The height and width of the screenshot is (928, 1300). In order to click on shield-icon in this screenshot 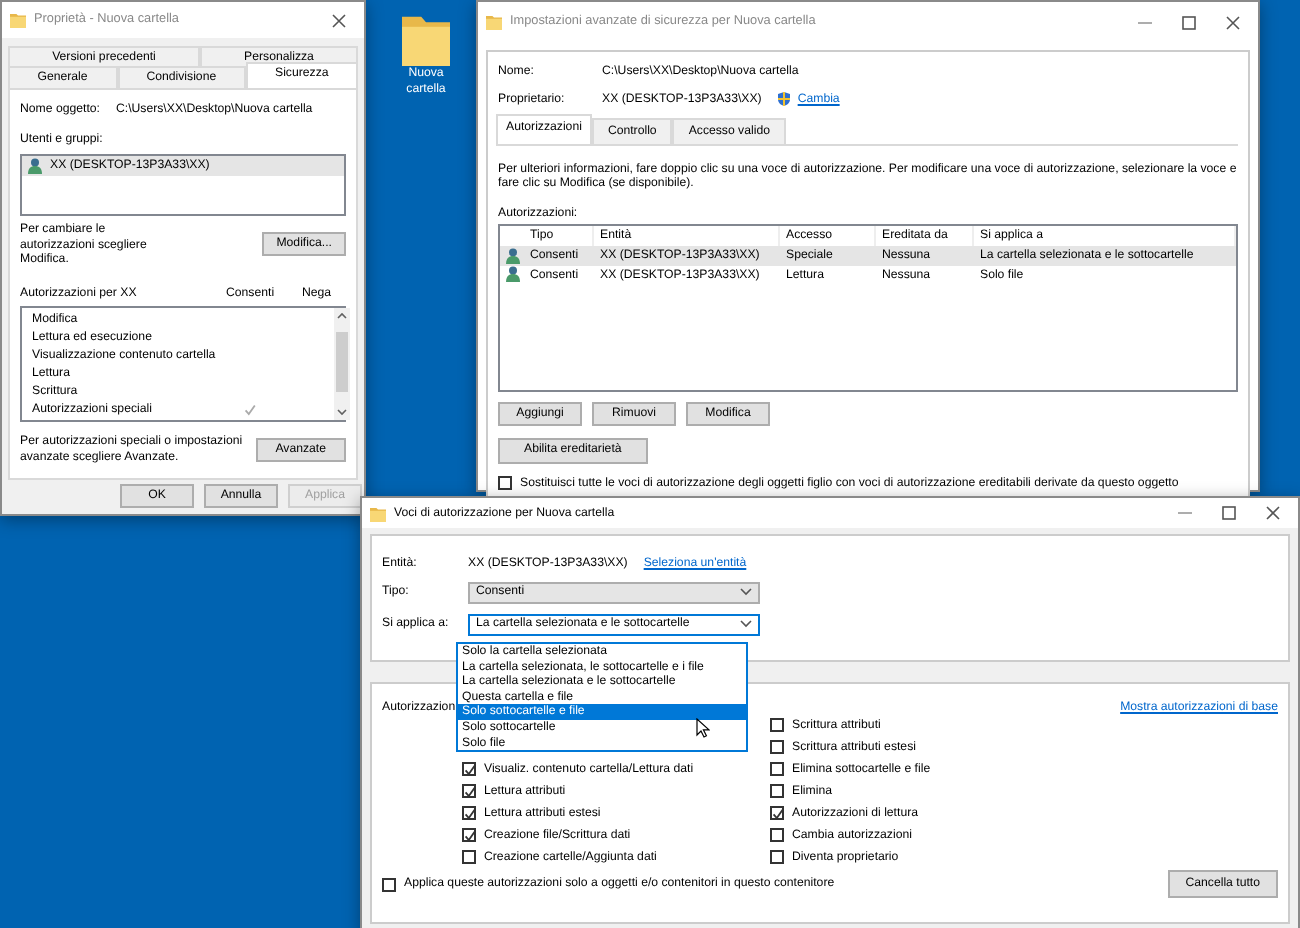, I will do `click(783, 98)`.